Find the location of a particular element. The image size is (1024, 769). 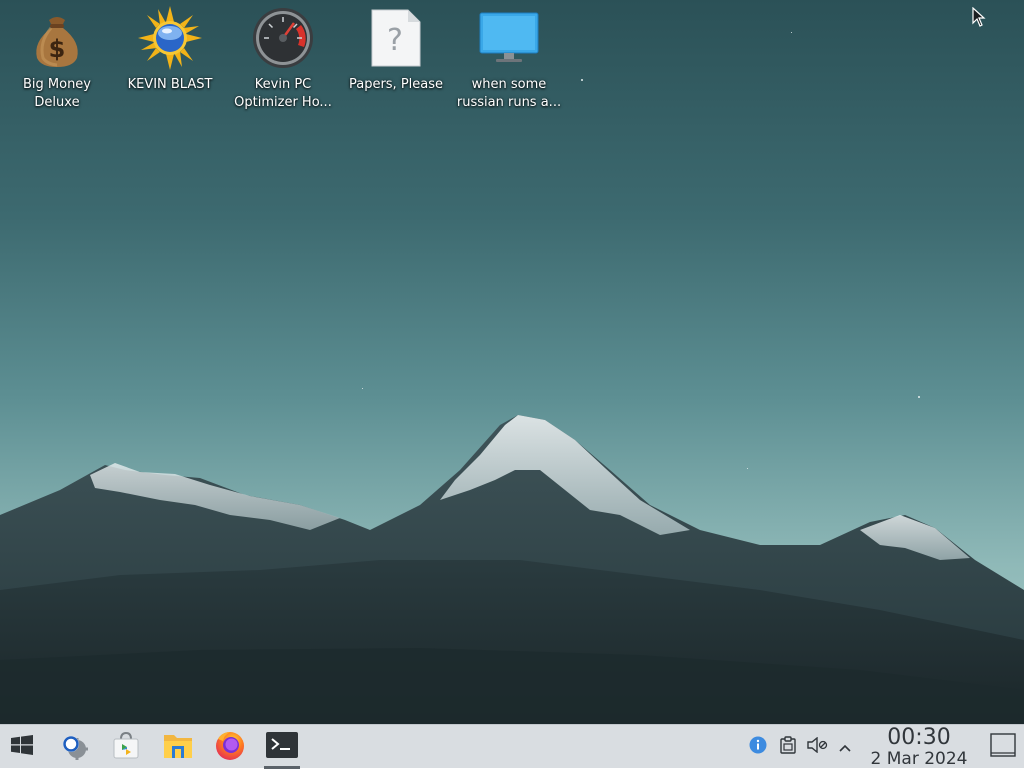

desktop-icon-label: KEVIN BLAST is located at coordinates (170, 84).